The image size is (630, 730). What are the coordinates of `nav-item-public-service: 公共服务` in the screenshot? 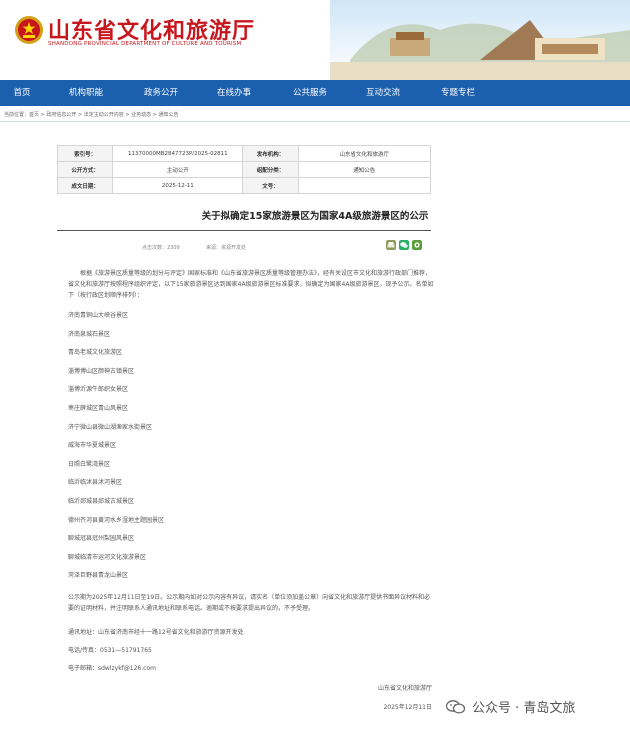 It's located at (310, 93).